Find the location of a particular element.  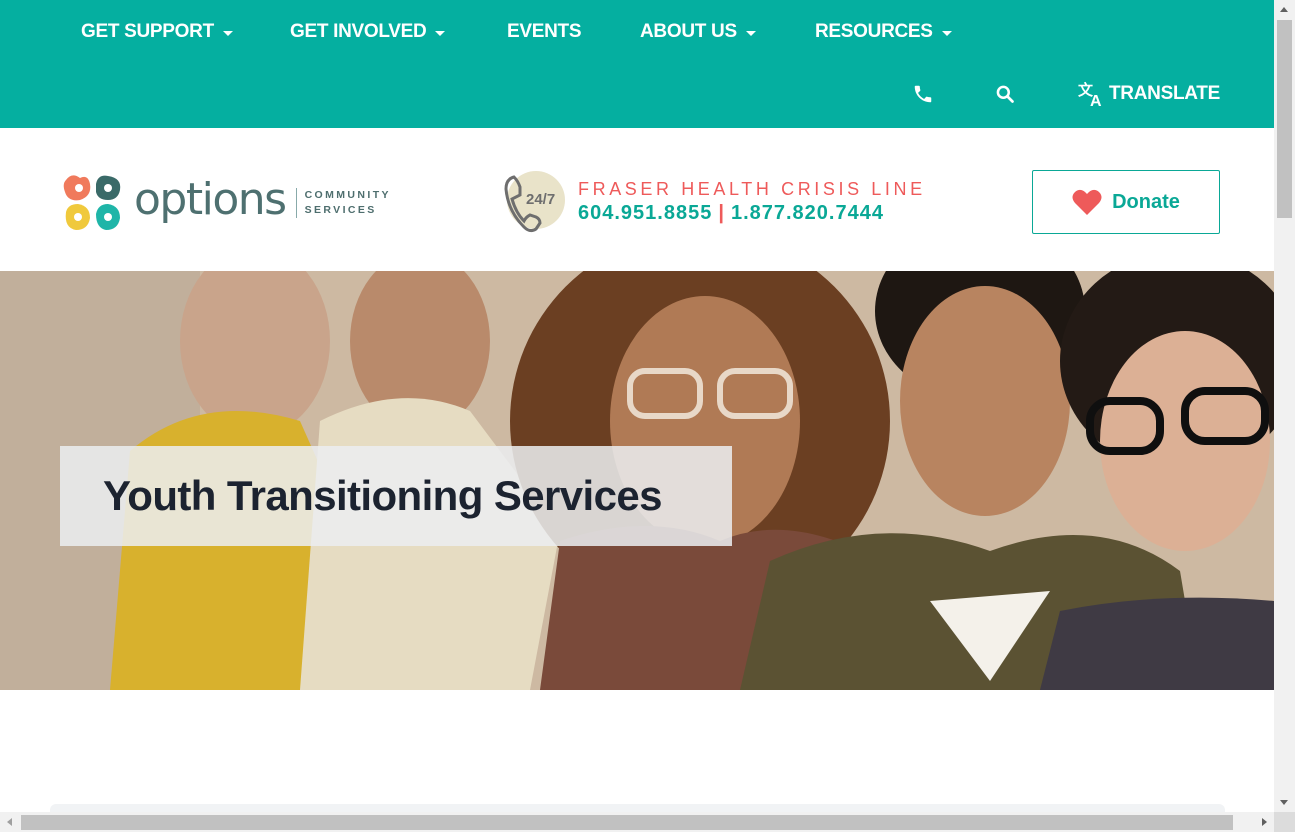

logo-sub-line2: SERVICES is located at coordinates (340, 210).